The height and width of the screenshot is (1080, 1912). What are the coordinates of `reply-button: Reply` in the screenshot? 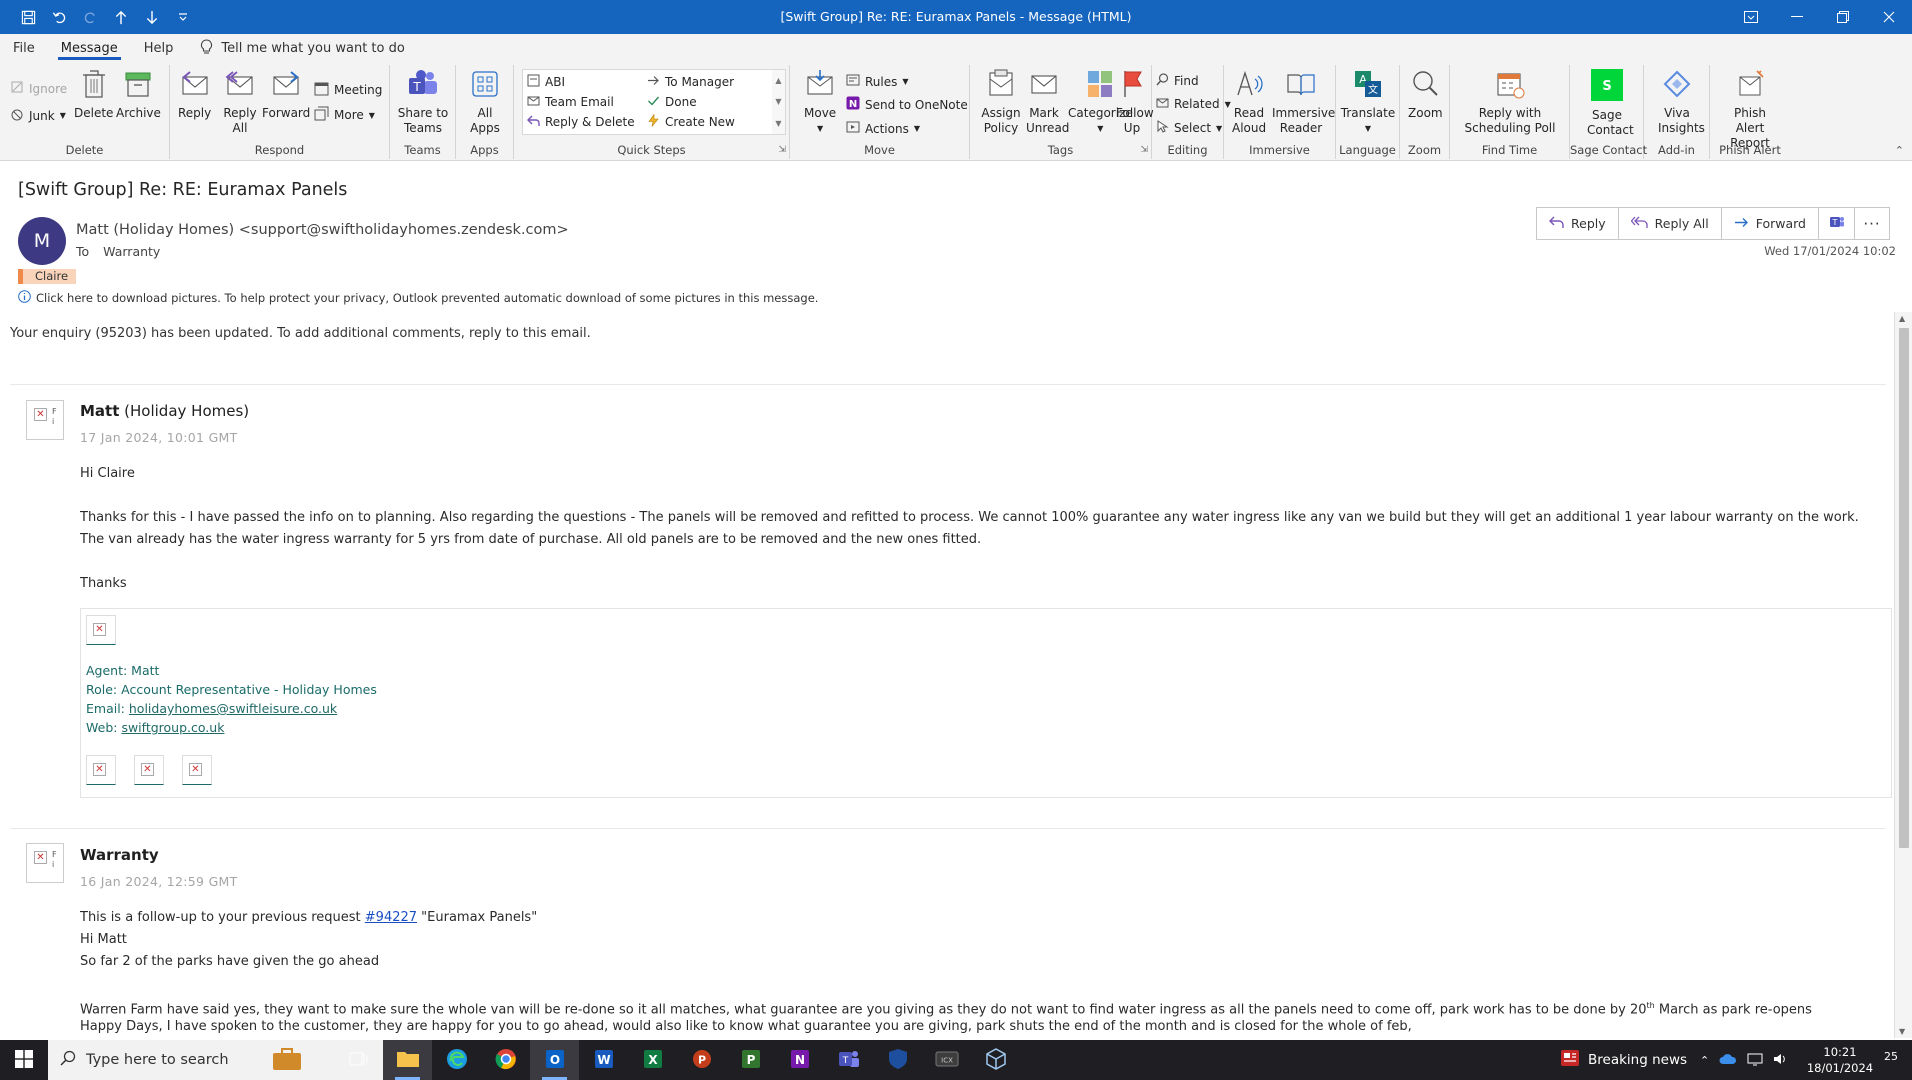 It's located at (194, 95).